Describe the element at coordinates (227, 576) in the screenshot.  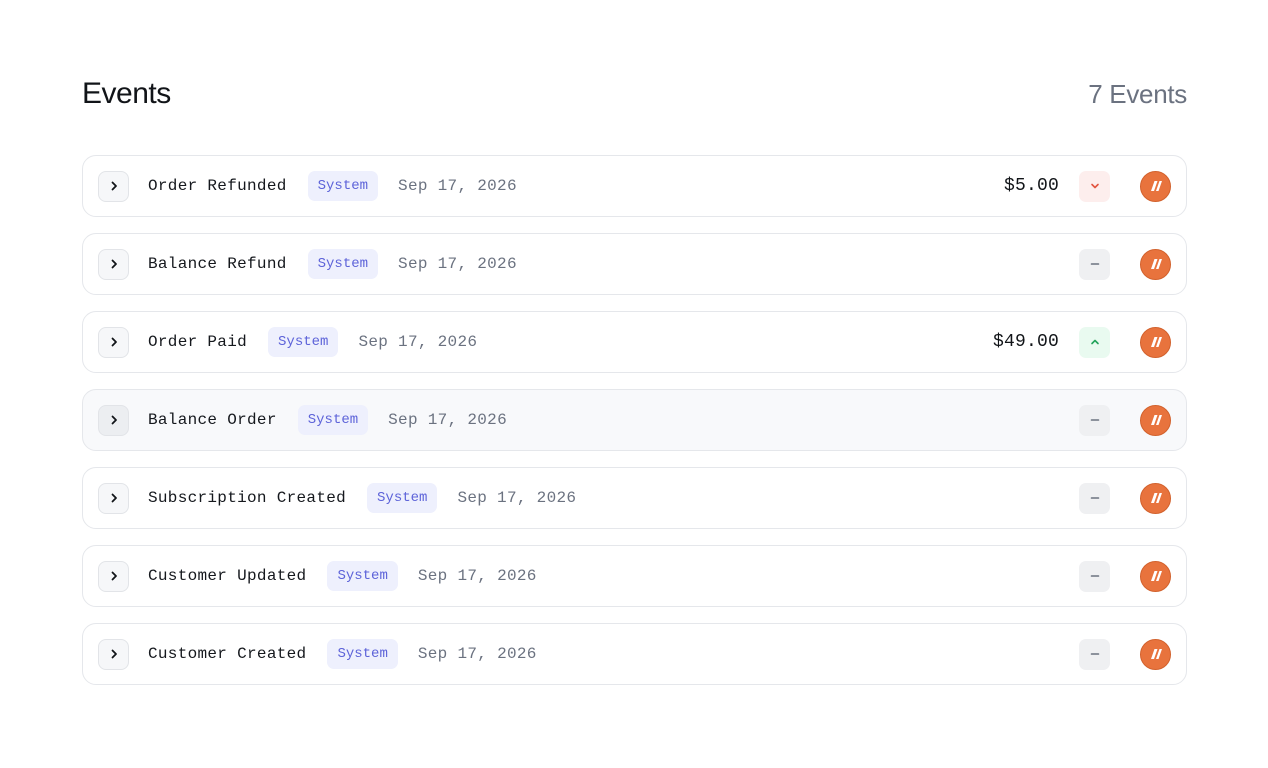
I see `event-name: Customer Updated` at that location.